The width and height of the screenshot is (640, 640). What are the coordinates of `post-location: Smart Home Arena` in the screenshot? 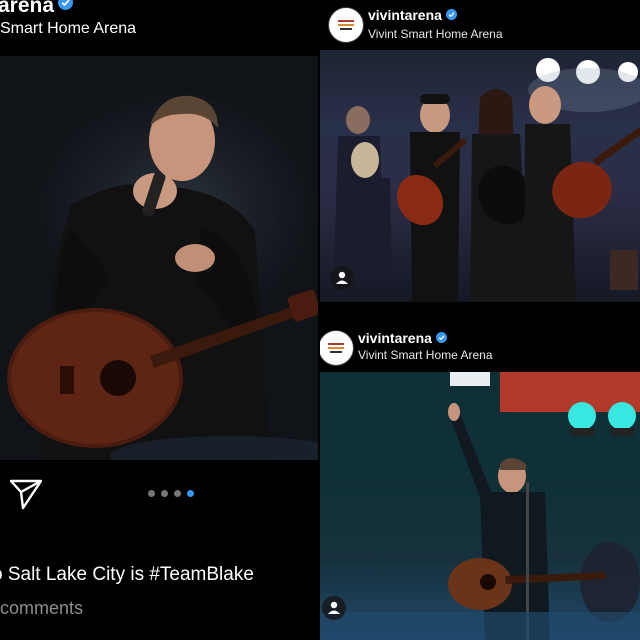 It's located at (68, 29).